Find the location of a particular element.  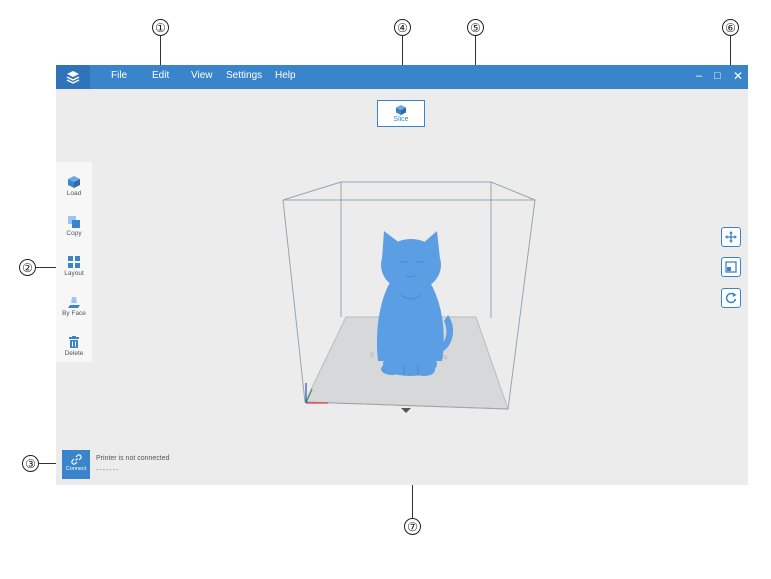

app-logo is located at coordinates (73, 77).